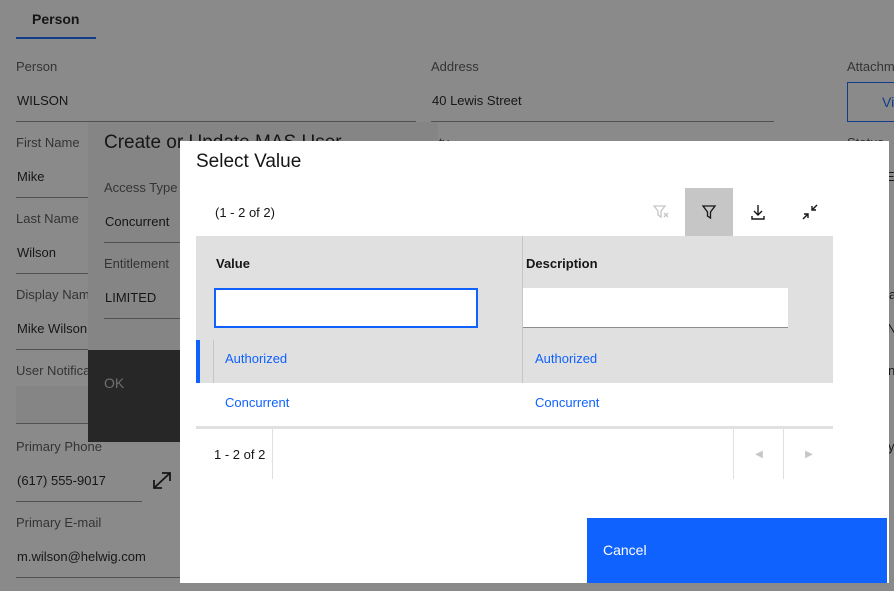 The width and height of the screenshot is (894, 591). What do you see at coordinates (566, 358) in the screenshot?
I see `table-row-description: Authorized` at bounding box center [566, 358].